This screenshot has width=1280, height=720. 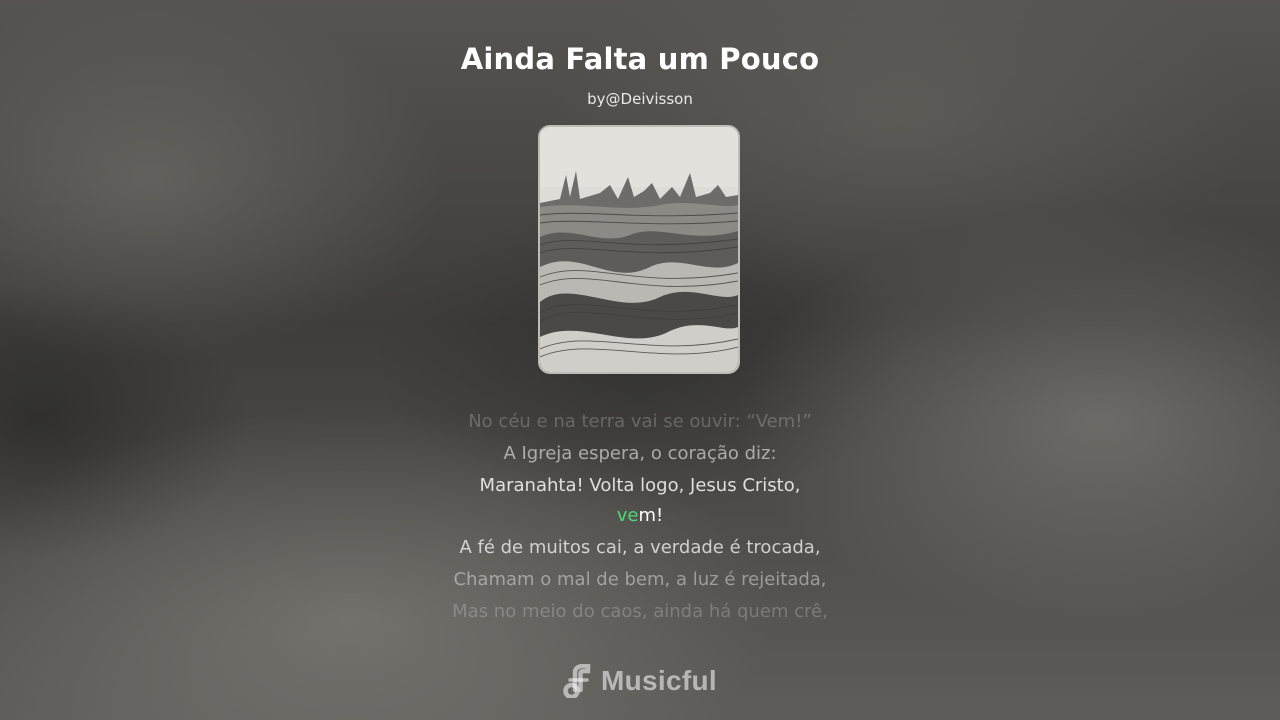 I want to click on lyric-line: No céu e na terra vai se ouvir: “Vem!”, so click(x=640, y=421).